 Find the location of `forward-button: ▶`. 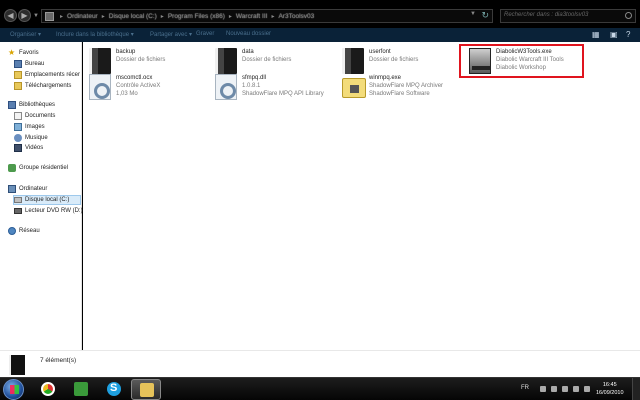

forward-button: ▶ is located at coordinates (24, 15).